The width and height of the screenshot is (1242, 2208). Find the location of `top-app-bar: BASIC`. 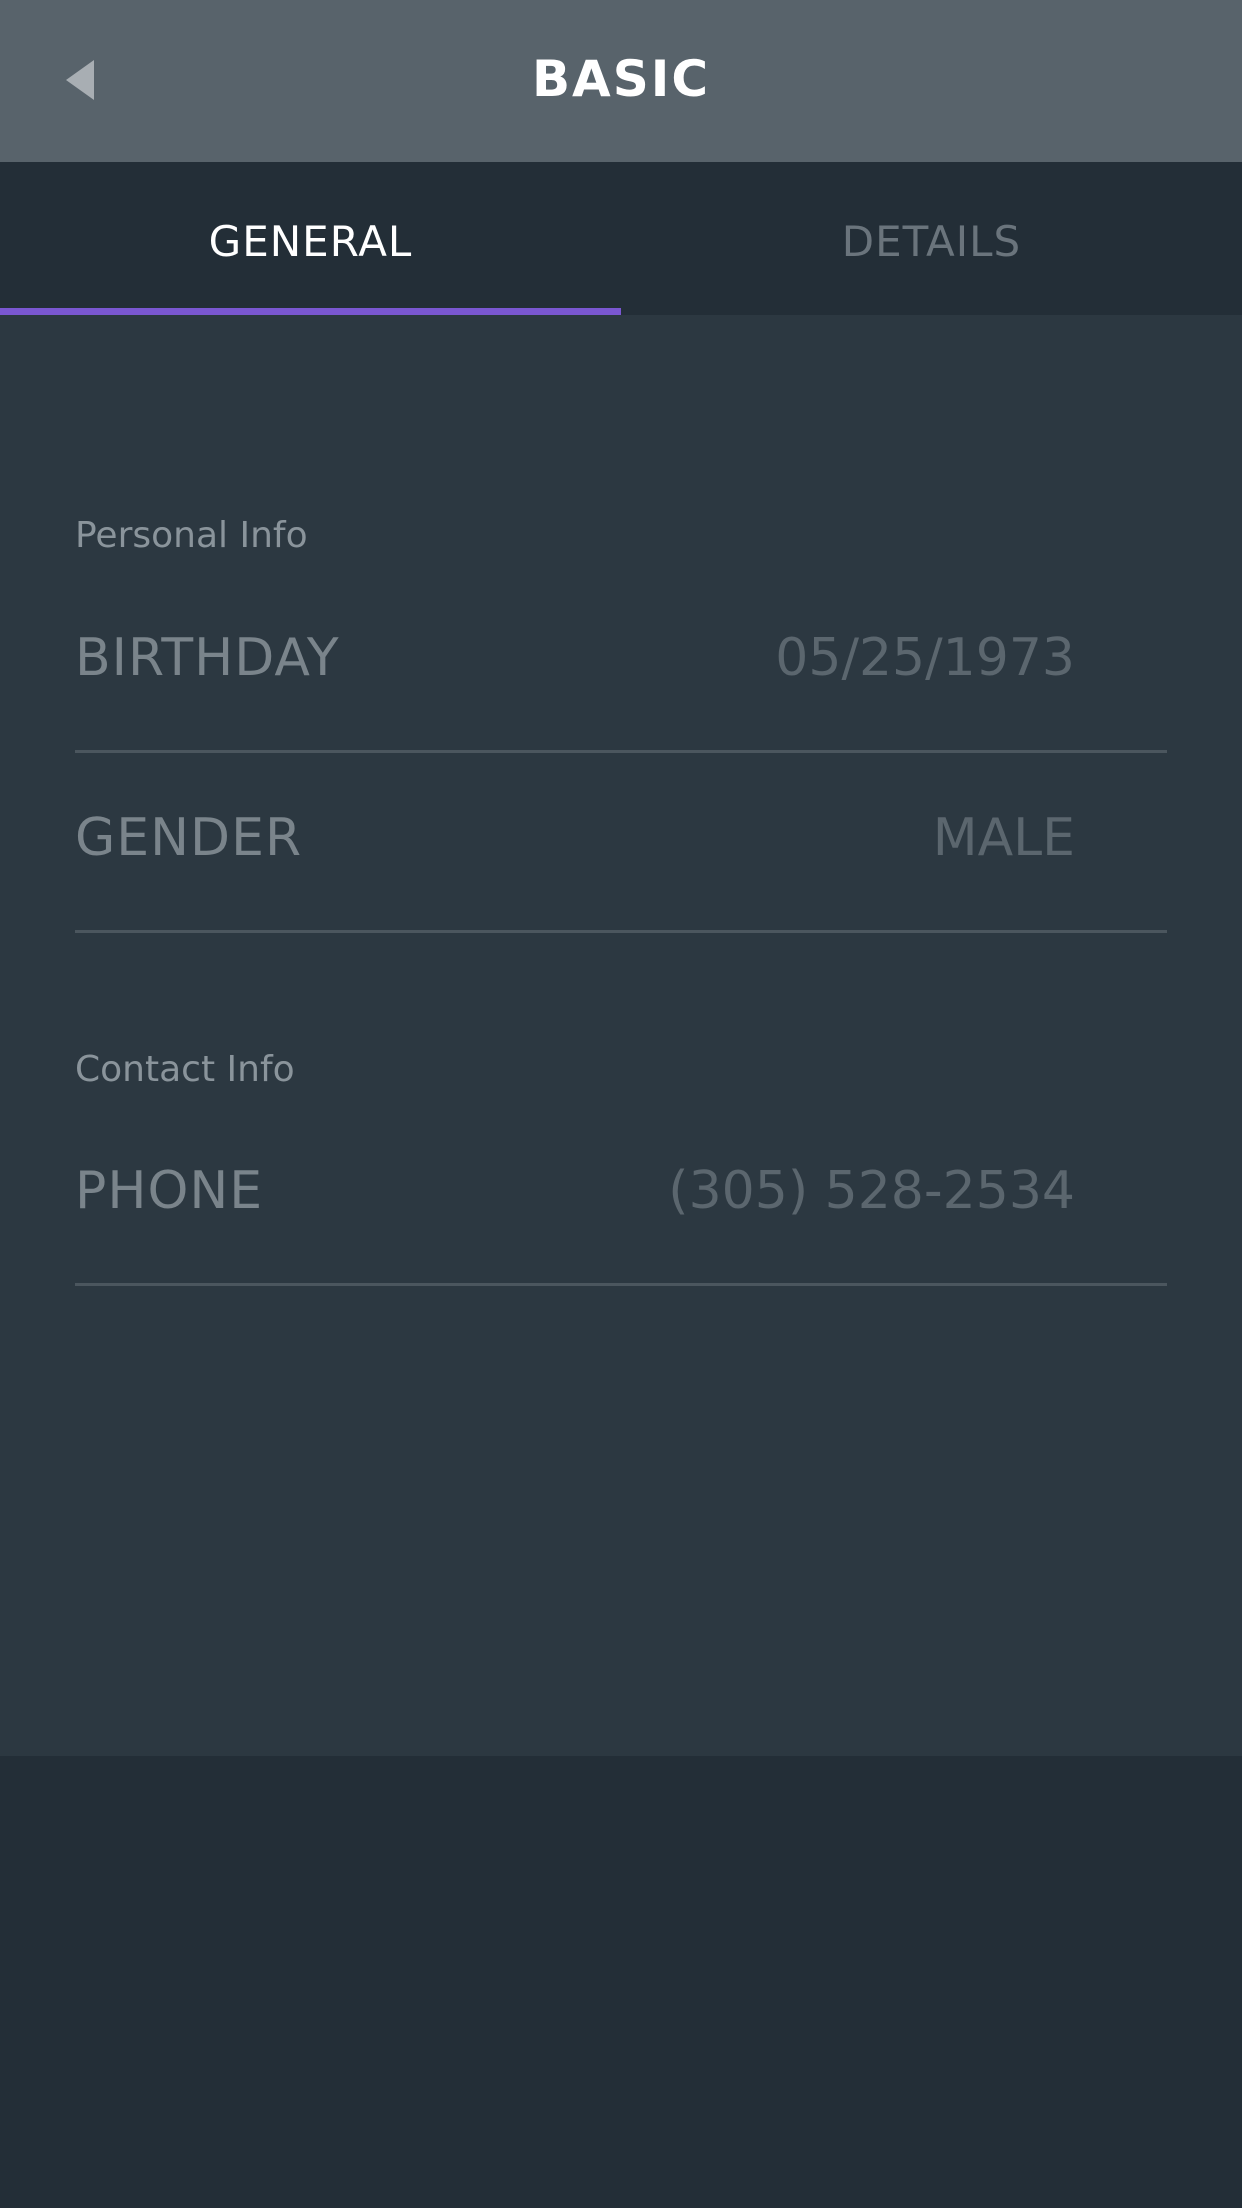

top-app-bar: BASIC is located at coordinates (621, 81).